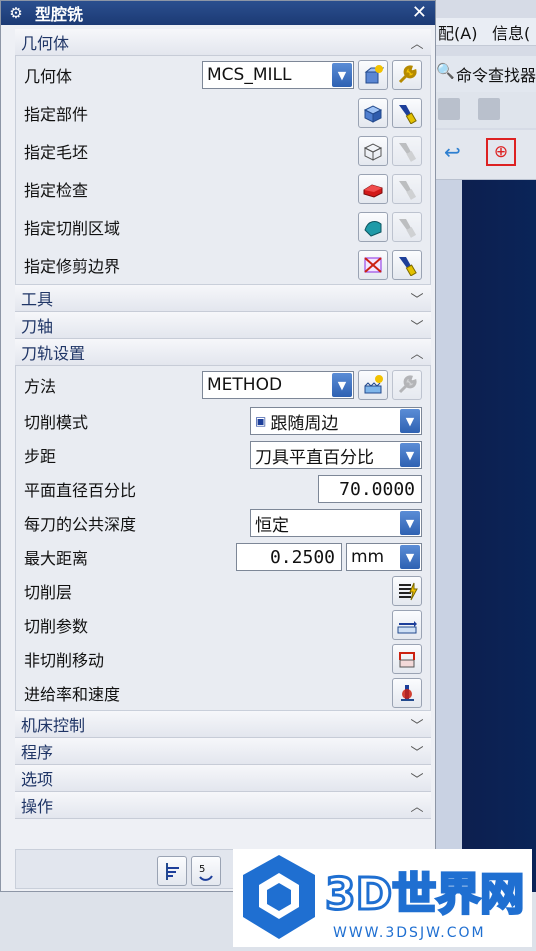 This screenshot has height=951, width=536. Describe the element at coordinates (314, 457) in the screenshot. I see `stepover-value: 刀具平直百分比` at that location.